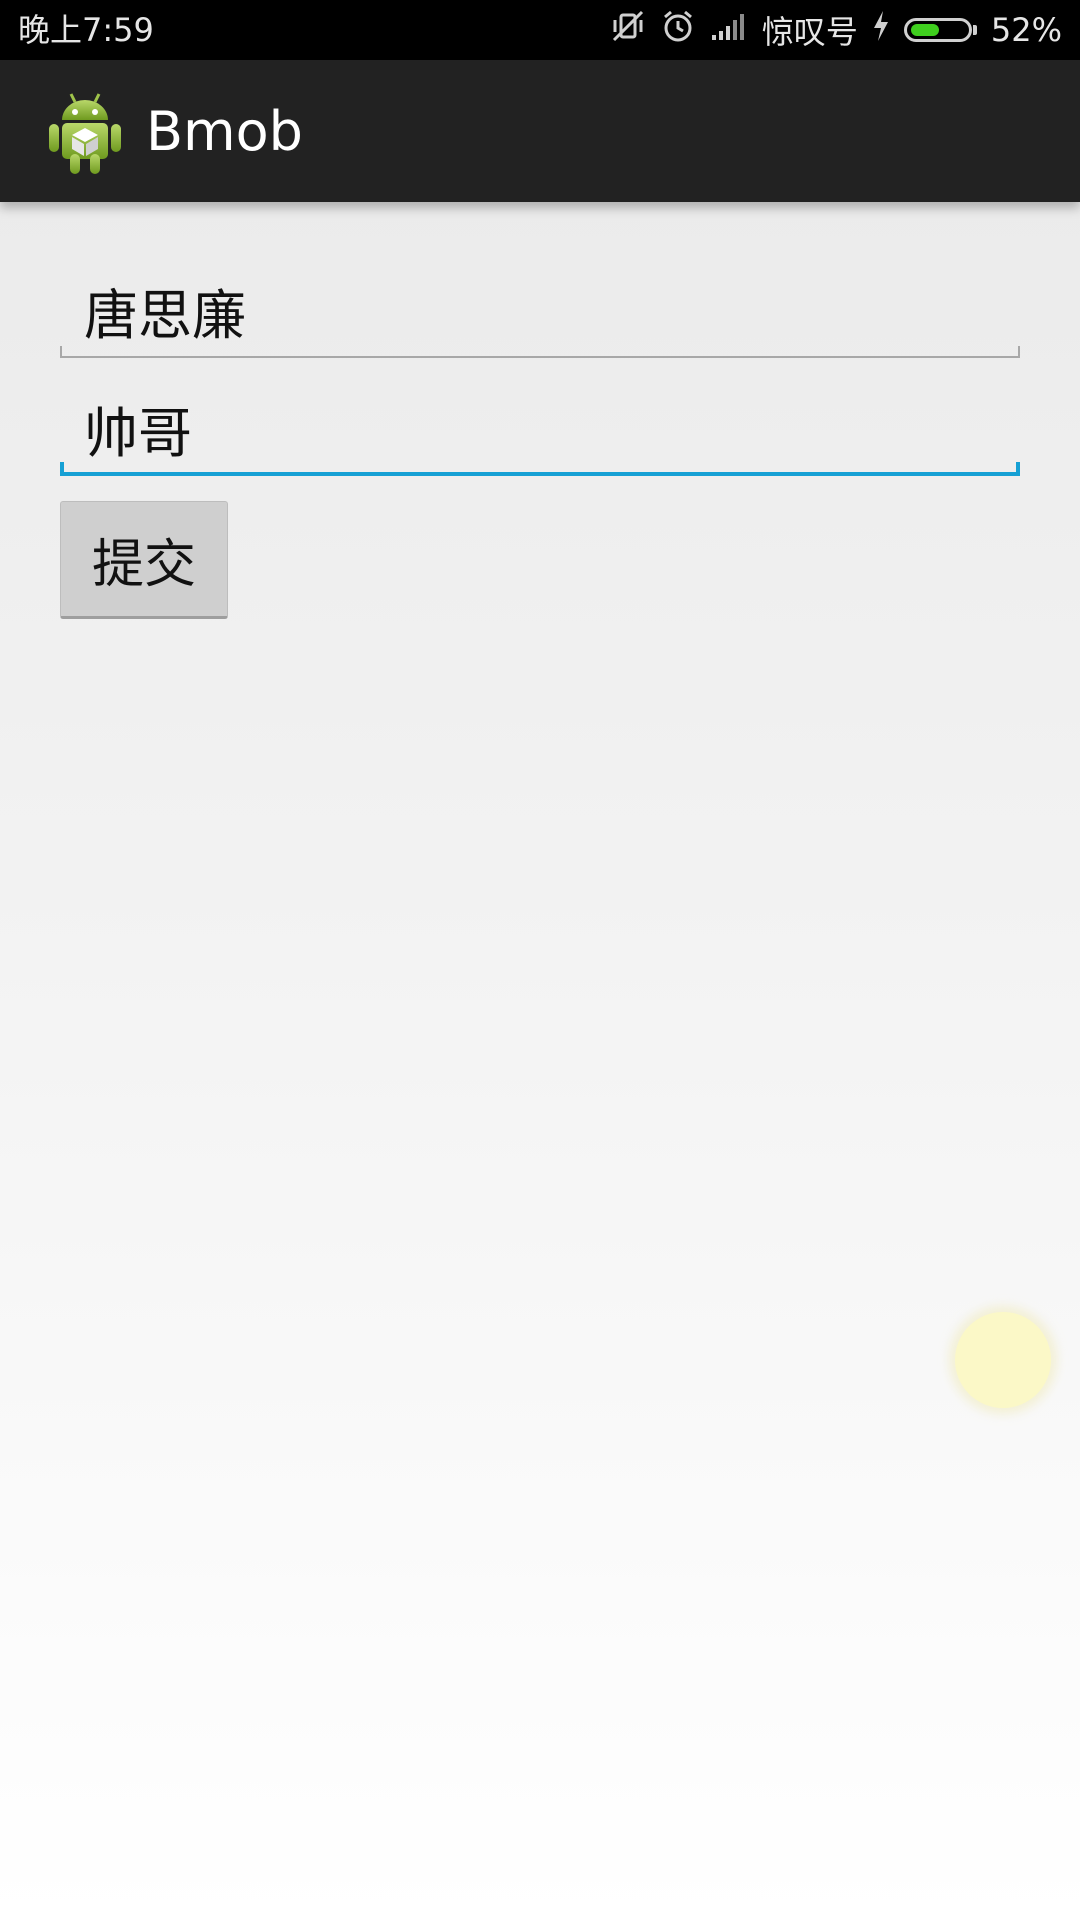 The height and width of the screenshot is (1920, 1080). I want to click on submit-button-label: 提交, so click(143, 564).